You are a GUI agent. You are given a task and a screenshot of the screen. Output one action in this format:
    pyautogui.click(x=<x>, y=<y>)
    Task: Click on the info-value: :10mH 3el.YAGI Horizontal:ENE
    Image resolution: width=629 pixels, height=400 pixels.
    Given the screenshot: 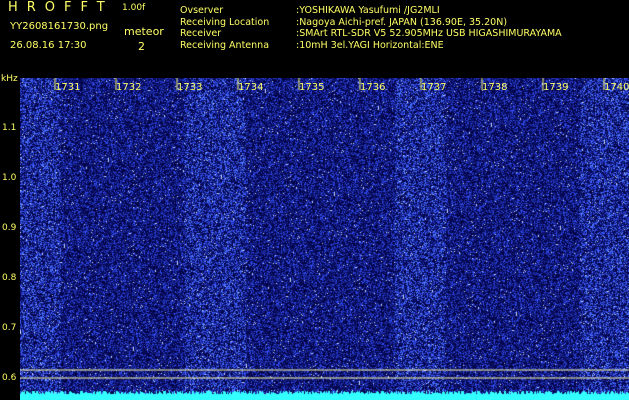 What is the action you would take?
    pyautogui.click(x=370, y=45)
    